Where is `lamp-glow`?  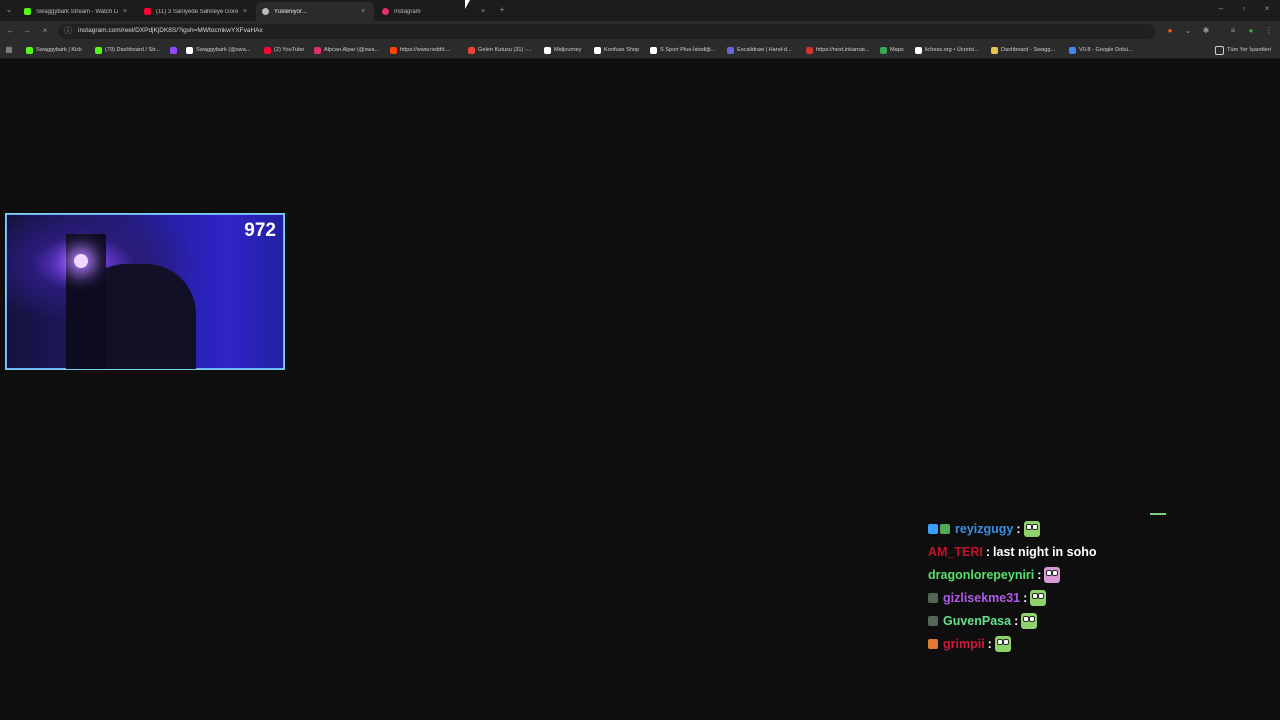 lamp-glow is located at coordinates (81, 261).